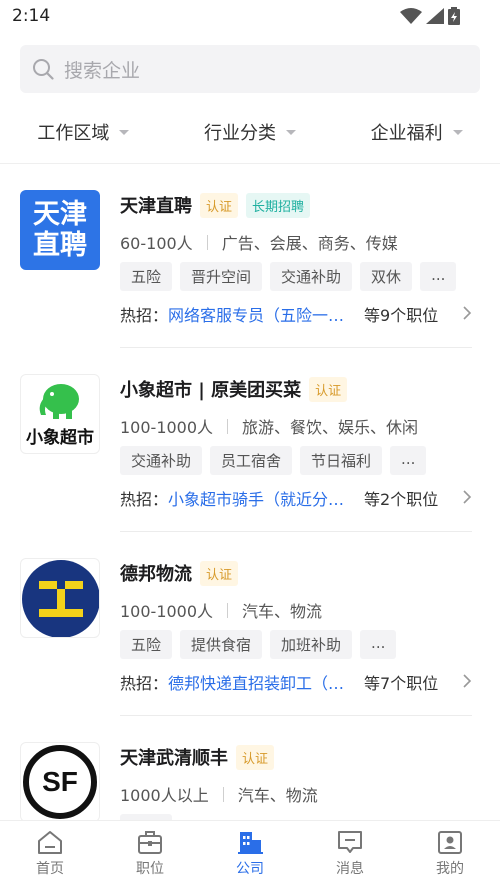 This screenshot has height=888, width=500. What do you see at coordinates (277, 795) in the screenshot?
I see `company-industry: 汽车、物流` at bounding box center [277, 795].